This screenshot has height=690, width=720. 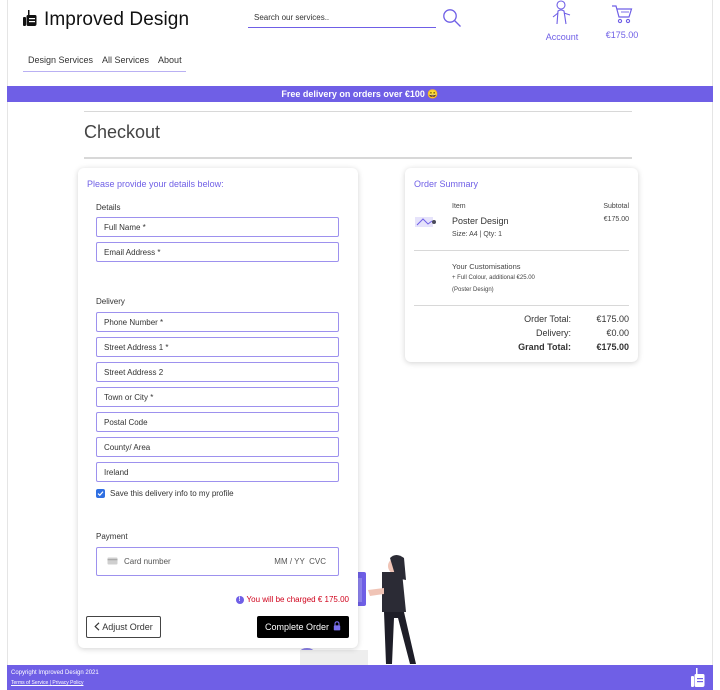 I want to click on footer-thumbs-up-icon, so click(x=698, y=679).